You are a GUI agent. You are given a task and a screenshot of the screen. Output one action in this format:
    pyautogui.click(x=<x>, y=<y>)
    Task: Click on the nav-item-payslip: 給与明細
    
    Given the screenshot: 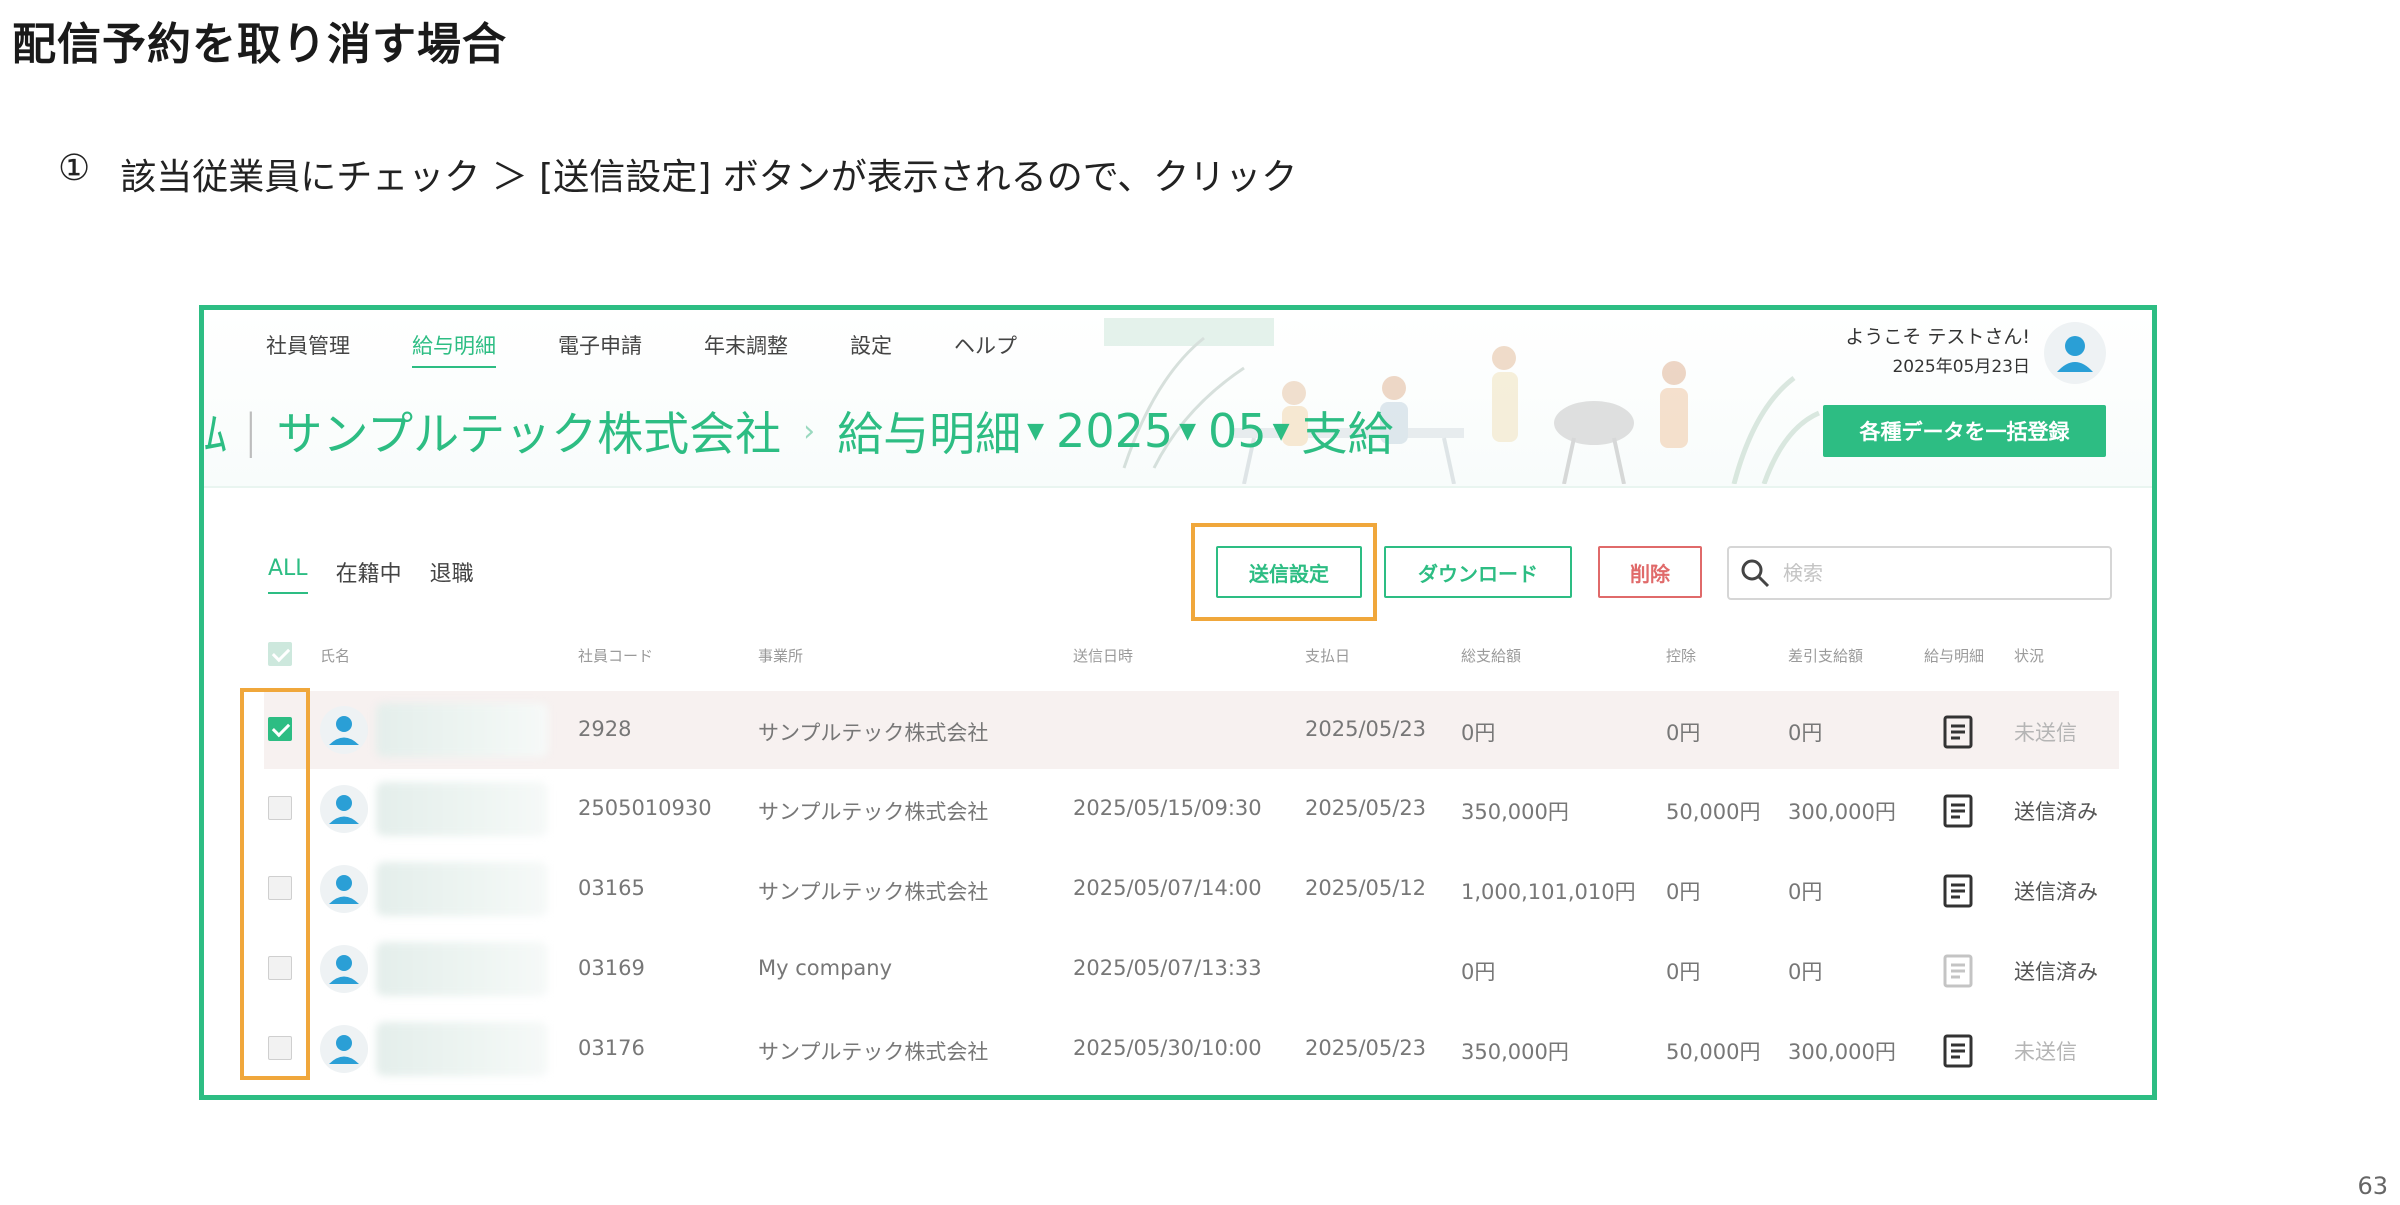 What is the action you would take?
    pyautogui.click(x=454, y=349)
    